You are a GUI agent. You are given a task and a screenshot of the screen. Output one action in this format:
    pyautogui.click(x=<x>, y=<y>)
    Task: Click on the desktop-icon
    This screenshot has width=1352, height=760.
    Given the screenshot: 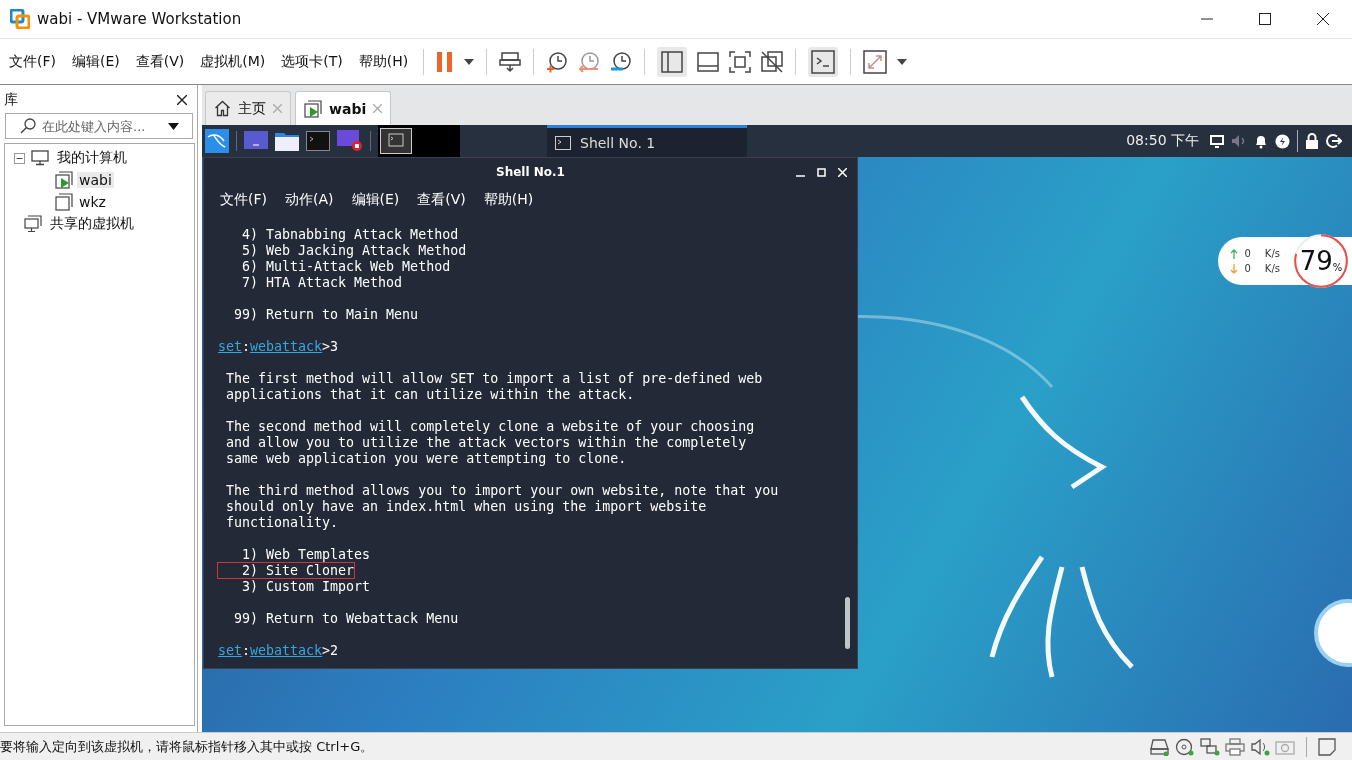 What is the action you would take?
    pyautogui.click(x=256, y=141)
    